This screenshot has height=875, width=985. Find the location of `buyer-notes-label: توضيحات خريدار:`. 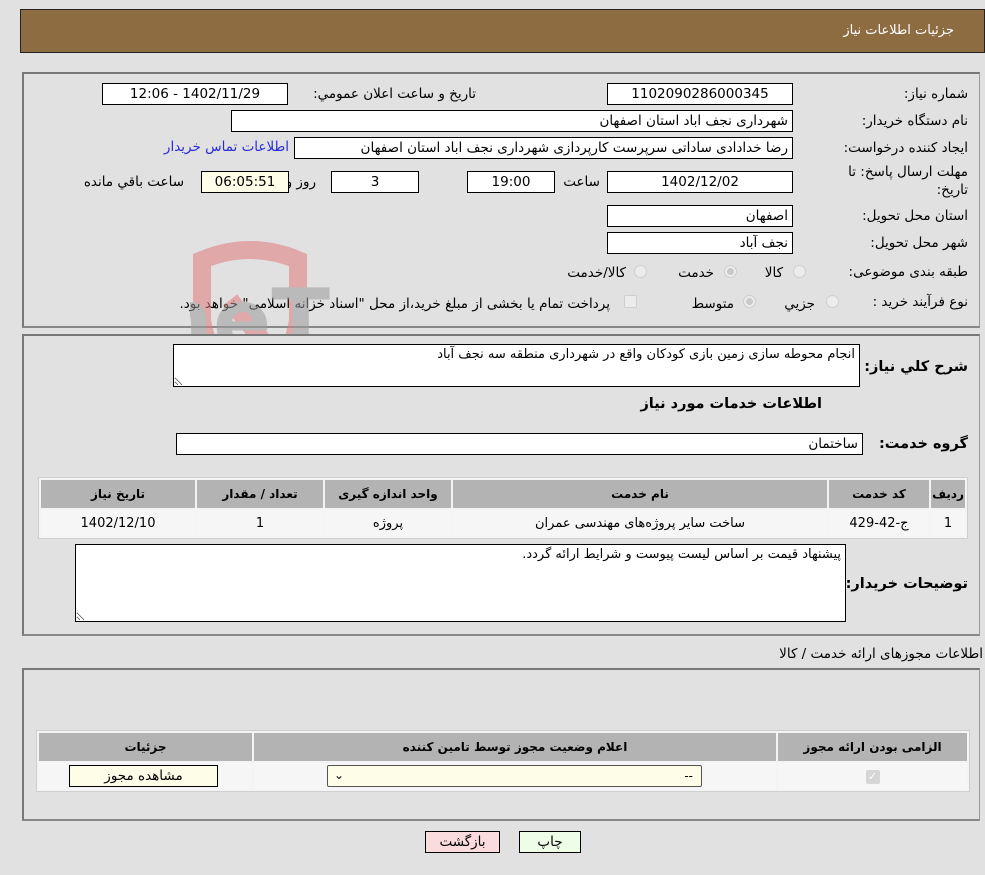

buyer-notes-label: توضيحات خريدار: is located at coordinates (906, 584).